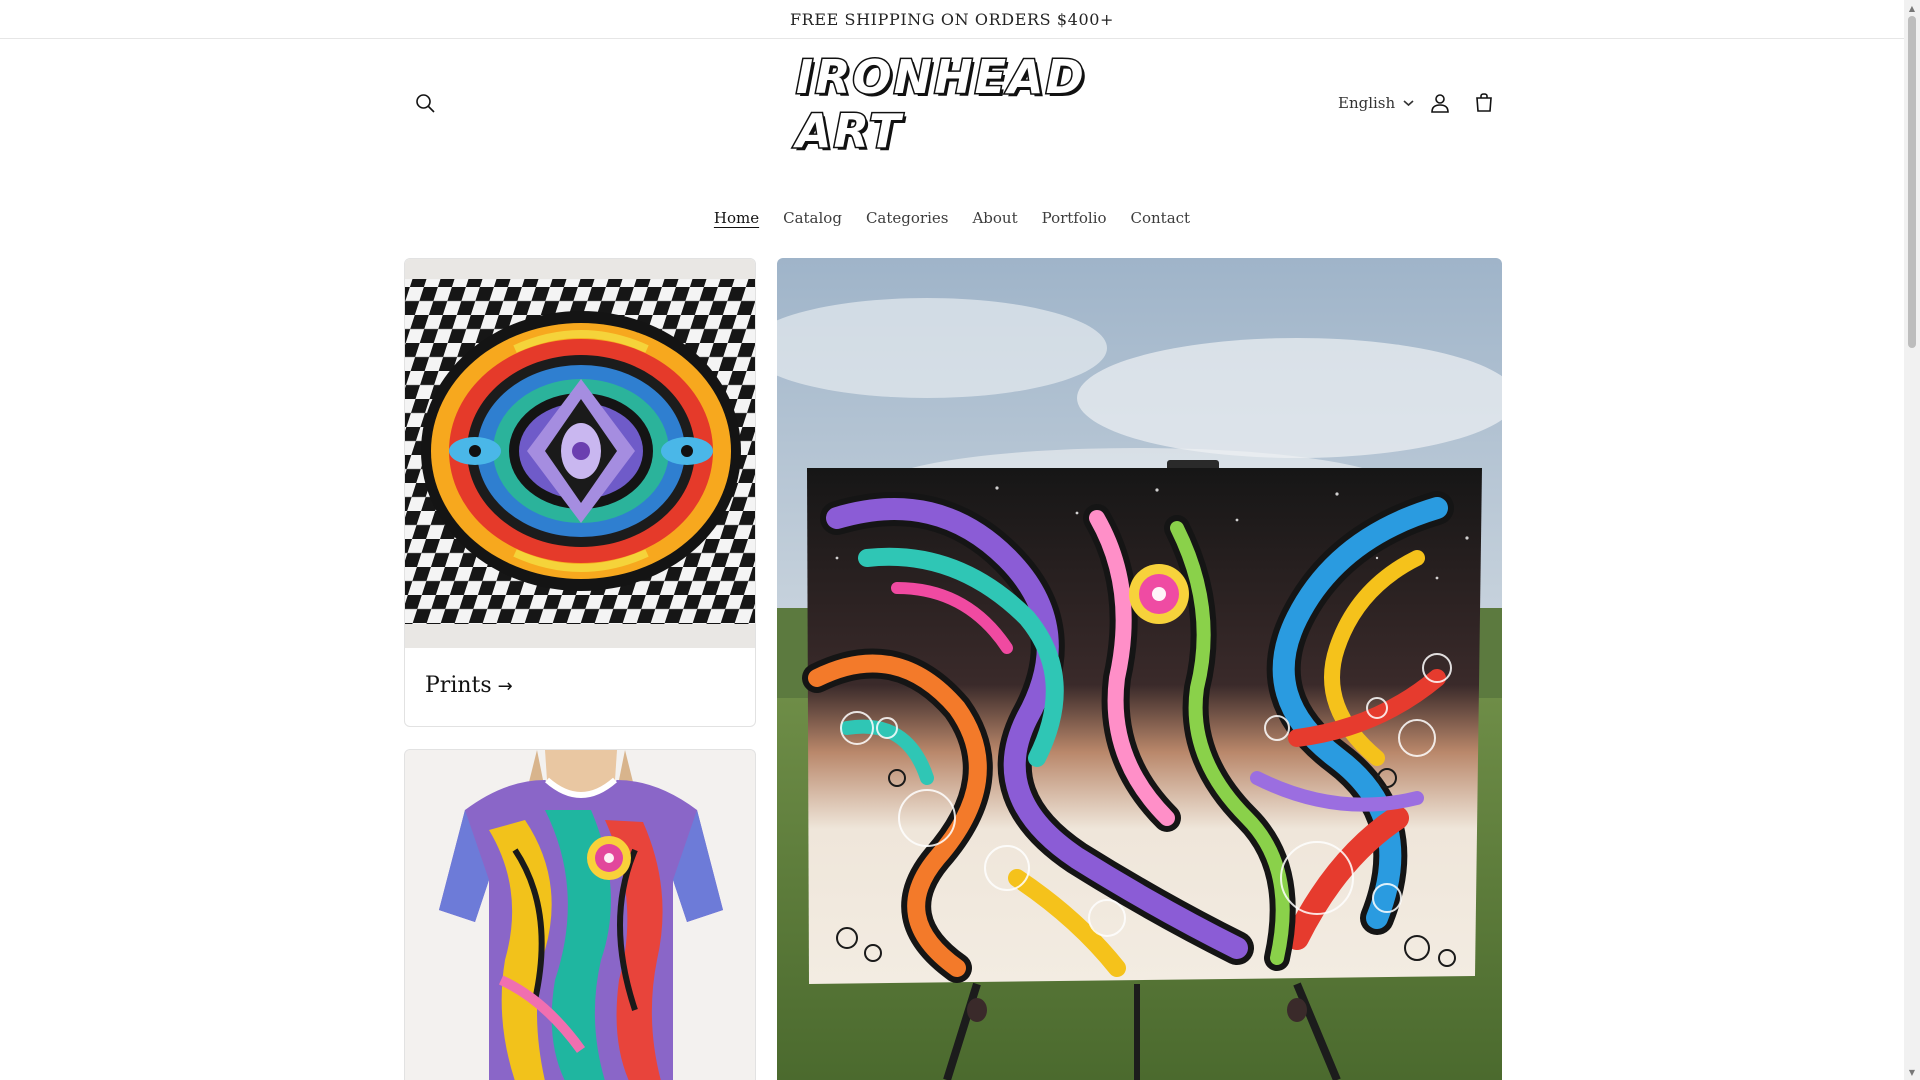 The height and width of the screenshot is (1080, 1920). I want to click on page-scrollbar: ▲ ▼, so click(1912, 540).